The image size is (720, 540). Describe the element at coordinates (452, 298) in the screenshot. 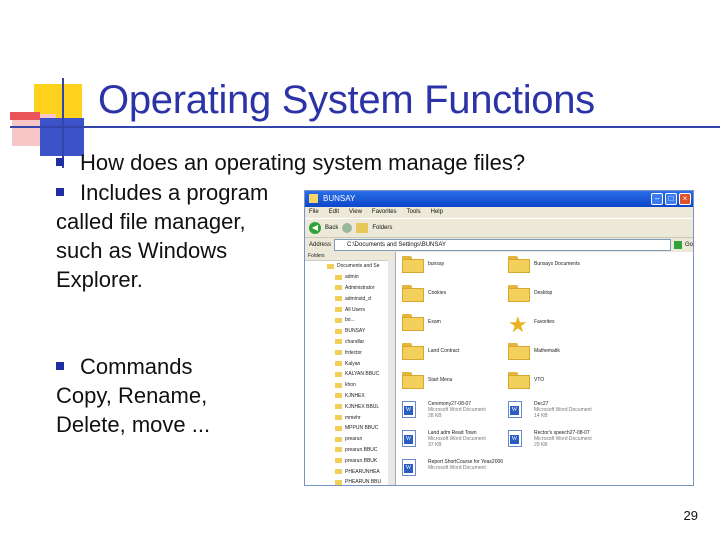

I see `file-item: Cookies` at that location.